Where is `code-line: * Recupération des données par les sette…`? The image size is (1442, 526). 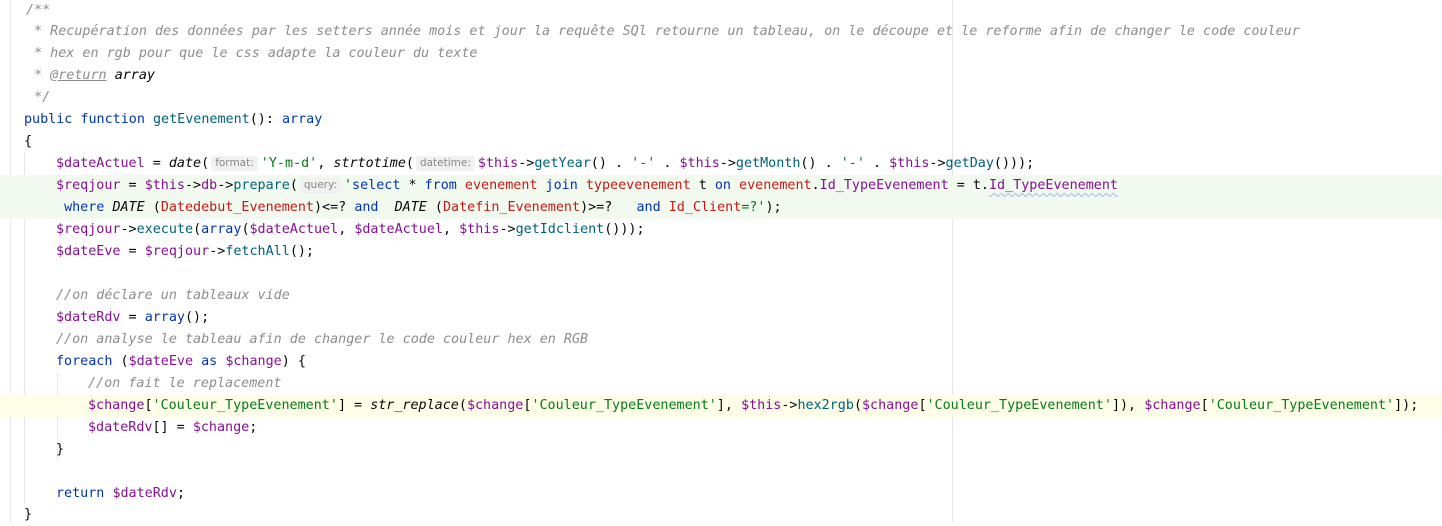
code-line: * Recupération des données par les sette… is located at coordinates (721, 32).